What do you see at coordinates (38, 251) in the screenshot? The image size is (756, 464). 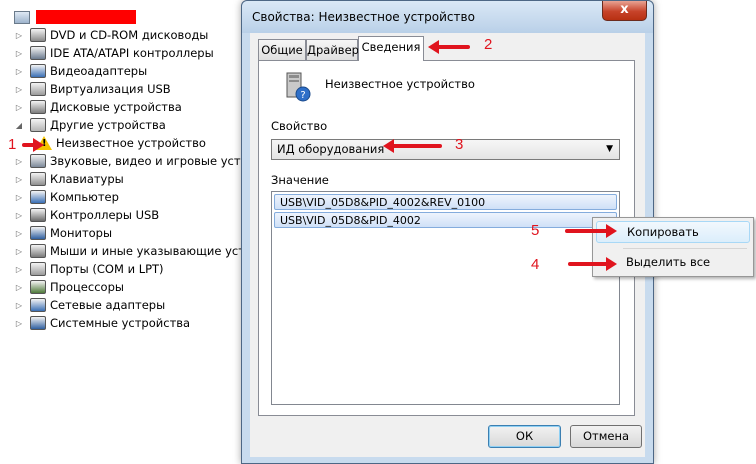 I see `mouse-icon` at bounding box center [38, 251].